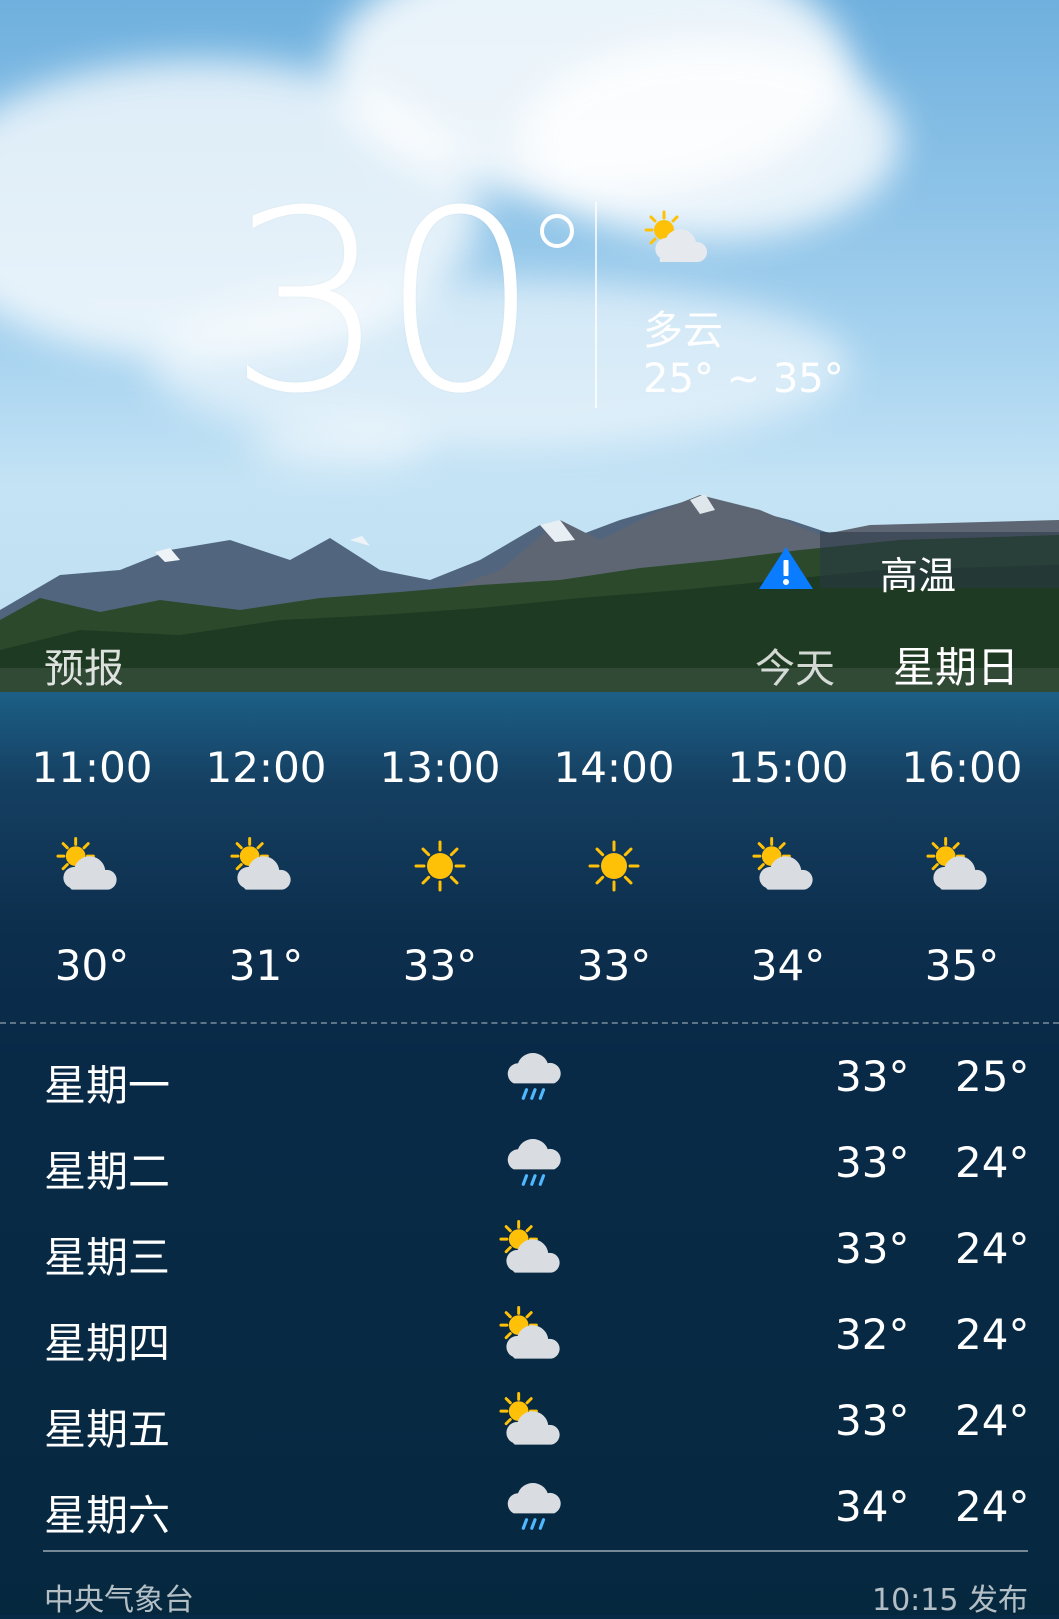 The width and height of the screenshot is (1059, 1619). I want to click on hour-time: 15:00, so click(788, 767).